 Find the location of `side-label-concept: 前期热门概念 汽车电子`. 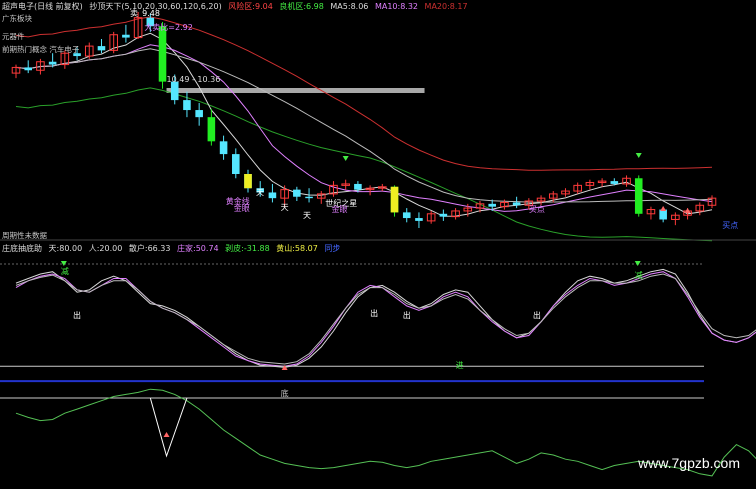

side-label-concept: 前期热门概念 汽车电子 is located at coordinates (41, 49).